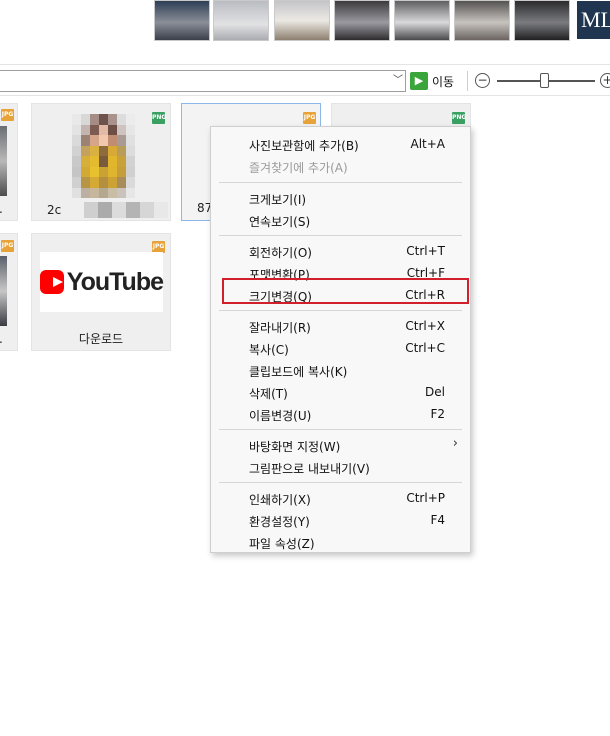  Describe the element at coordinates (304, 146) in the screenshot. I see `menu-item-label: 사진보관함에 추가(B)` at that location.